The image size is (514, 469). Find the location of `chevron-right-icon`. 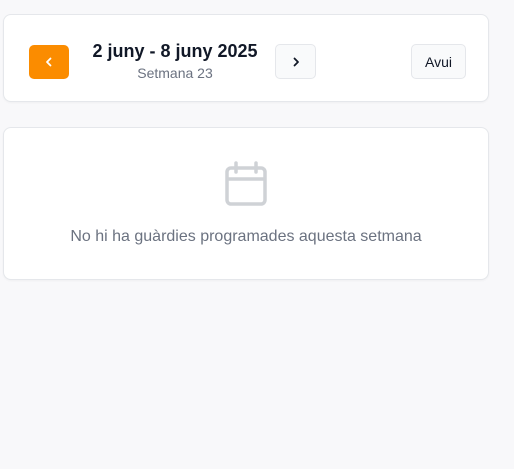

chevron-right-icon is located at coordinates (296, 61).